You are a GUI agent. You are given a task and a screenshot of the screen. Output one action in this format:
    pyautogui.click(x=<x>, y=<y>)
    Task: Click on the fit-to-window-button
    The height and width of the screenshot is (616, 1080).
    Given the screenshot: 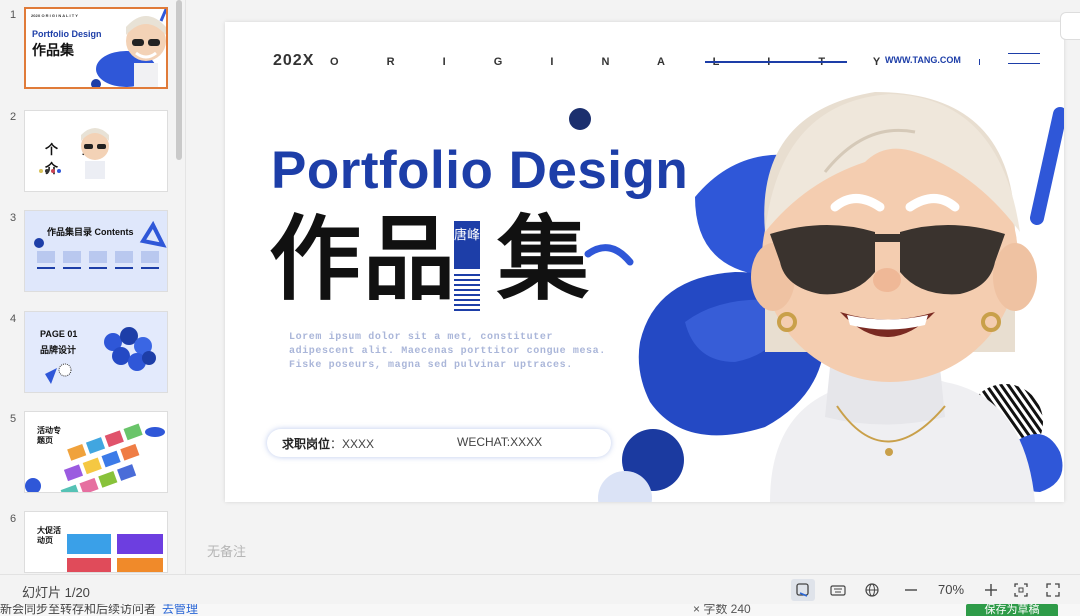 What is the action you would take?
    pyautogui.click(x=1021, y=590)
    